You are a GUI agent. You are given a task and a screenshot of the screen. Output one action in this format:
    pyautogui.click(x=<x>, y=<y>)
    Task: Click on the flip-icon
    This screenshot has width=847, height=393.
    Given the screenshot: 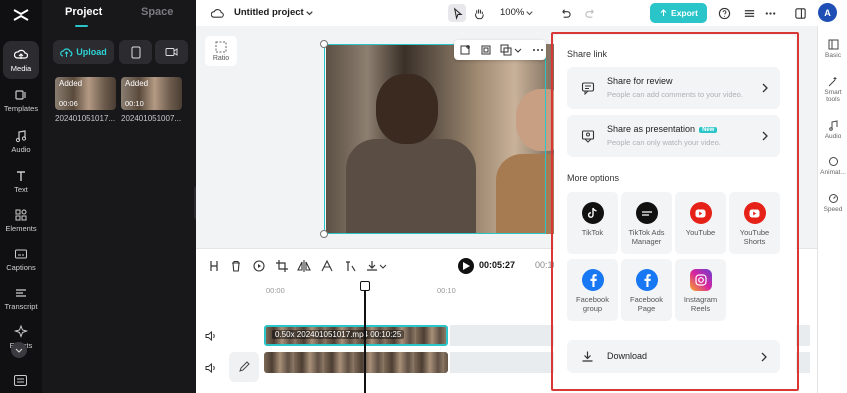 What is the action you would take?
    pyautogui.click(x=304, y=266)
    